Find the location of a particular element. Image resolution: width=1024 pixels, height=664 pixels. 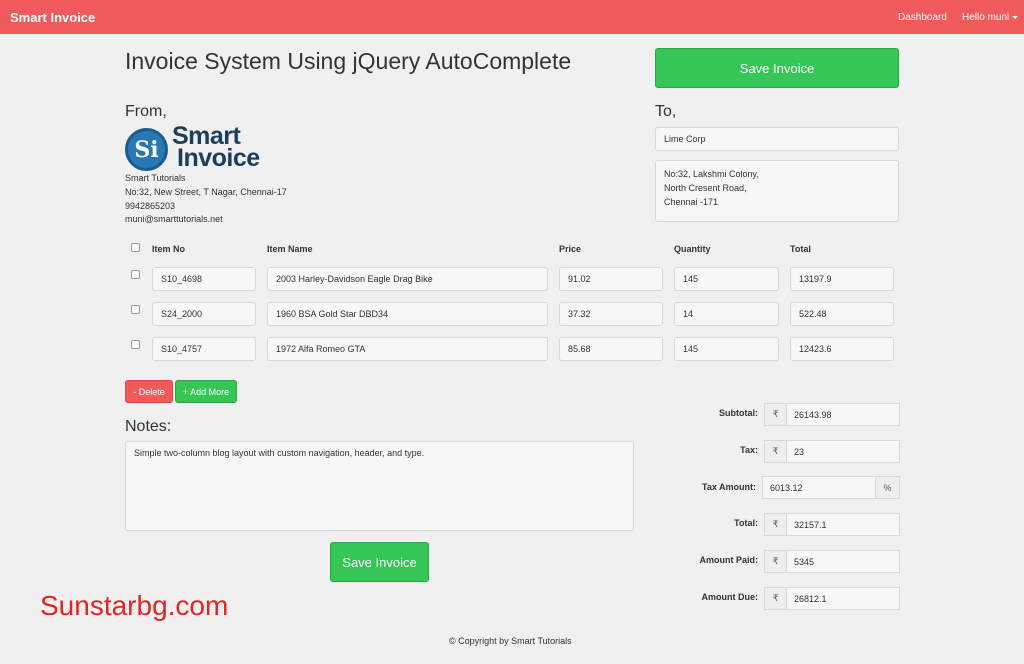

quantity-input: 14 is located at coordinates (726, 314).